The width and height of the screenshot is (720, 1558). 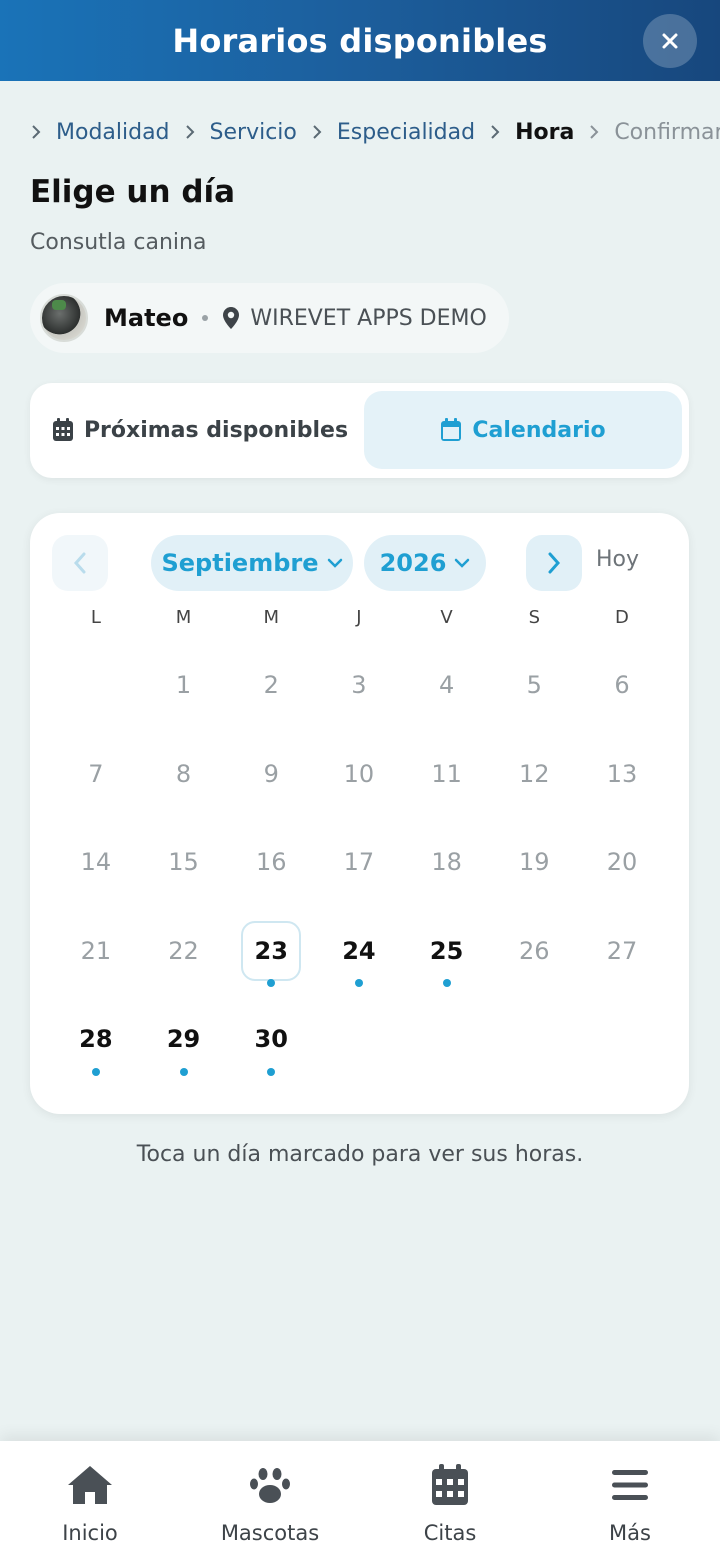 I want to click on calendar-day: 22, so click(x=184, y=951).